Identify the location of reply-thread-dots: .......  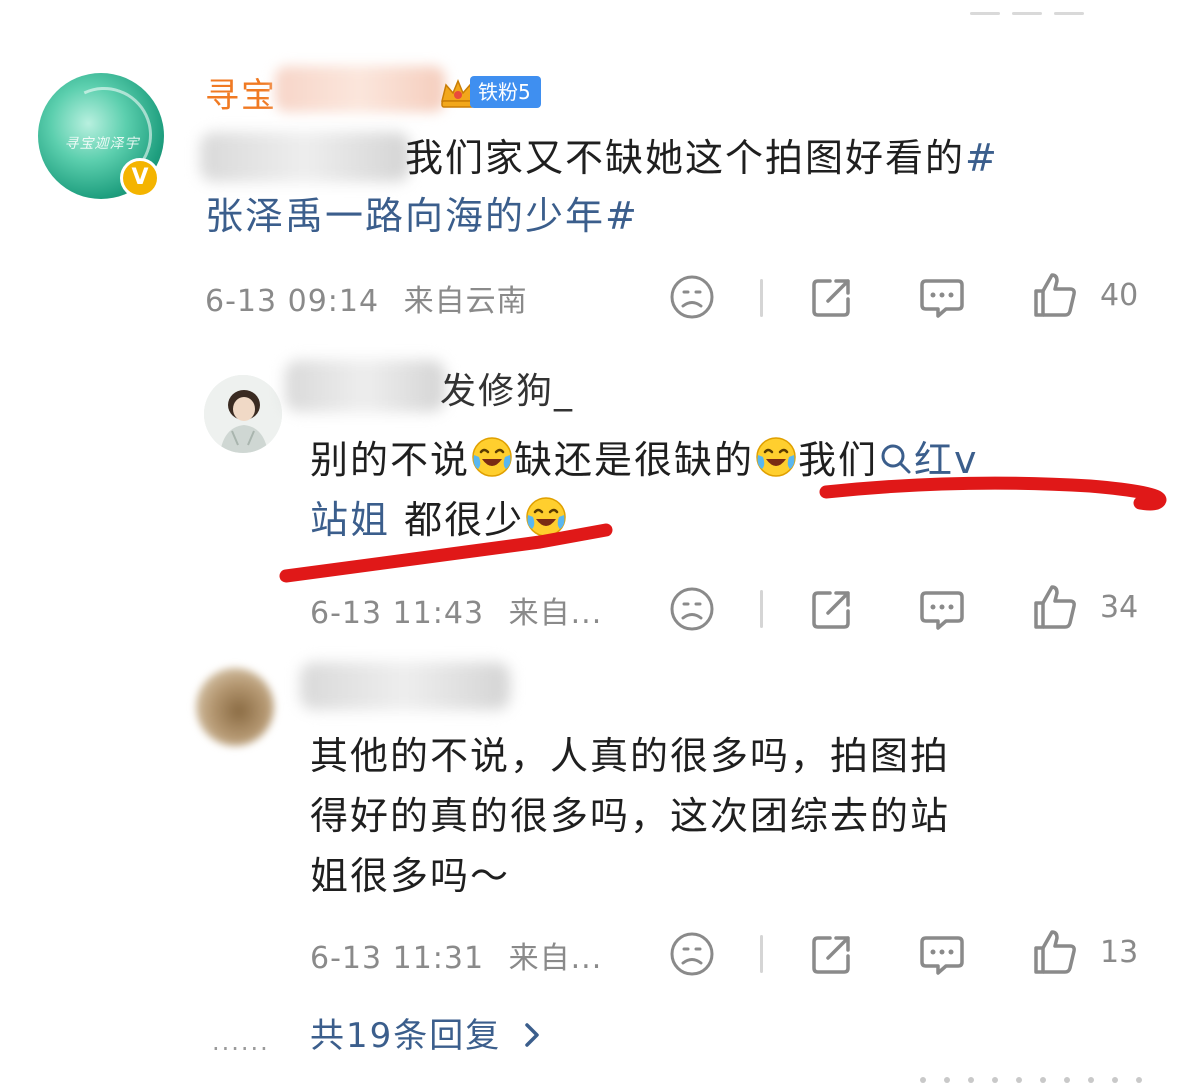
(241, 1042).